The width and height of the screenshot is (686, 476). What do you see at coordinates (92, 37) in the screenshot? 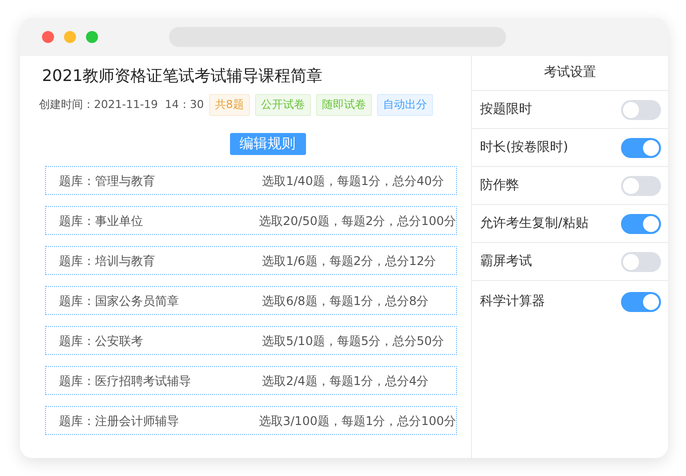
I see `maximize-icon` at bounding box center [92, 37].